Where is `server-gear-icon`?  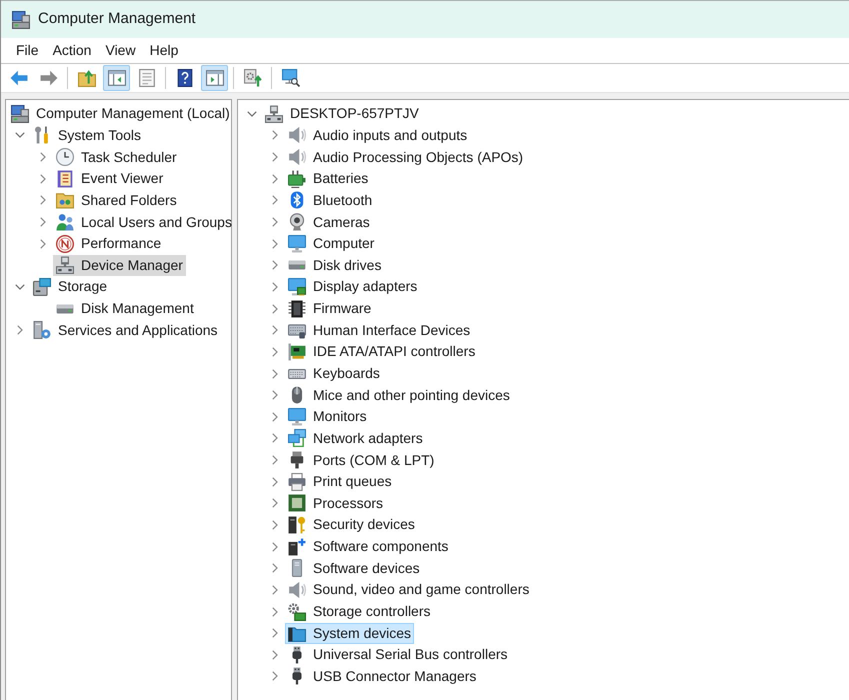
server-gear-icon is located at coordinates (42, 330).